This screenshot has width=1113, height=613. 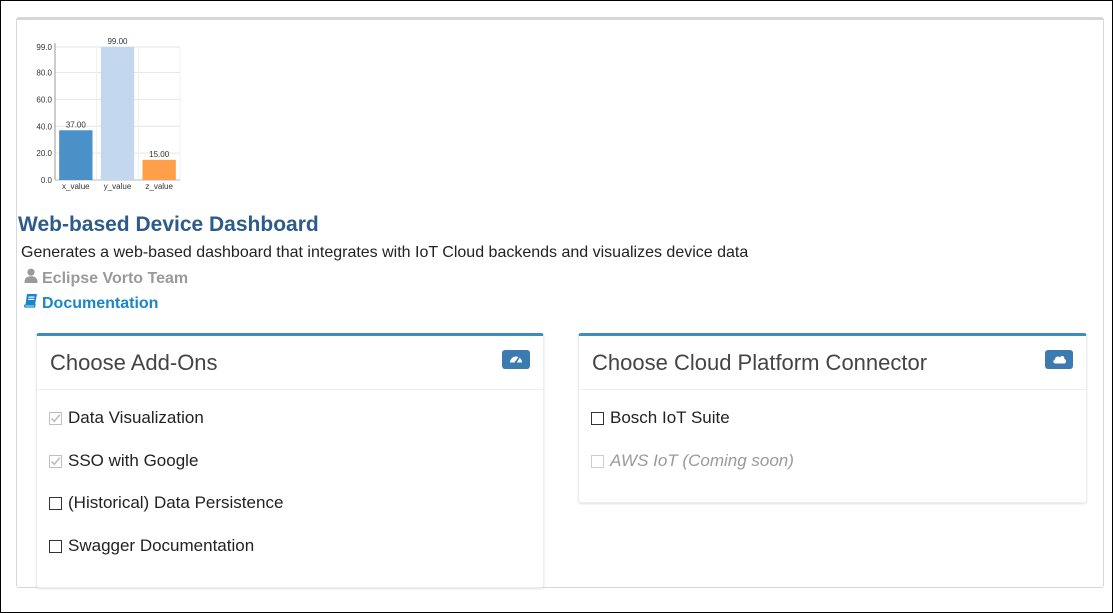 What do you see at coordinates (55, 546) in the screenshot?
I see `swagger-checkbox` at bounding box center [55, 546].